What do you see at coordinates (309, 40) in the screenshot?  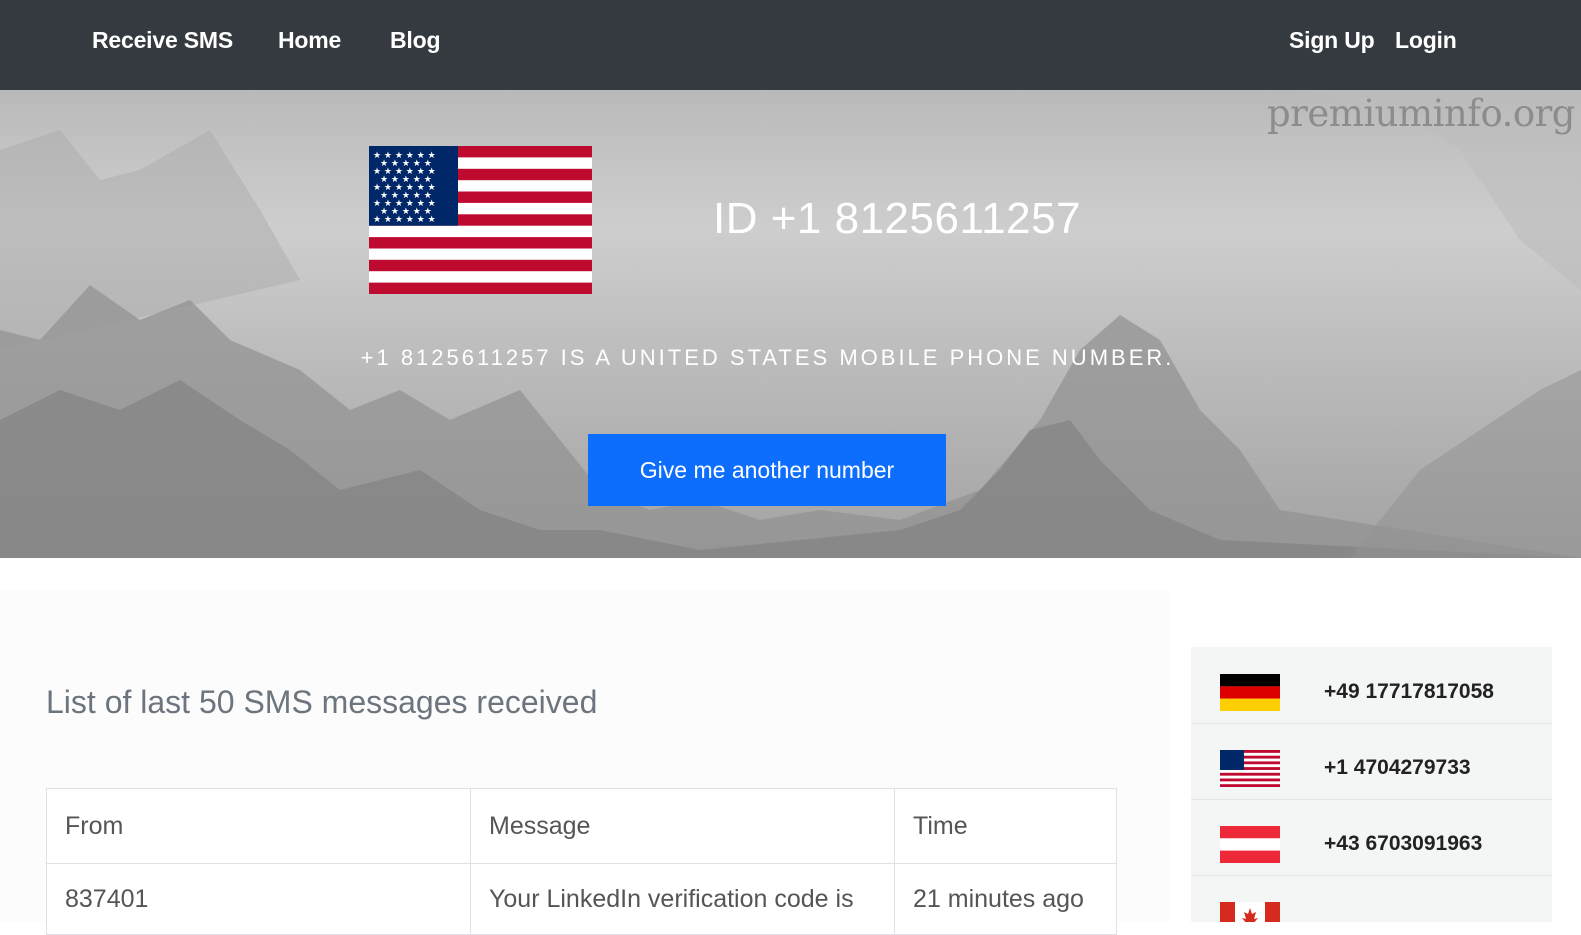 I see `nav-home-link: Home` at bounding box center [309, 40].